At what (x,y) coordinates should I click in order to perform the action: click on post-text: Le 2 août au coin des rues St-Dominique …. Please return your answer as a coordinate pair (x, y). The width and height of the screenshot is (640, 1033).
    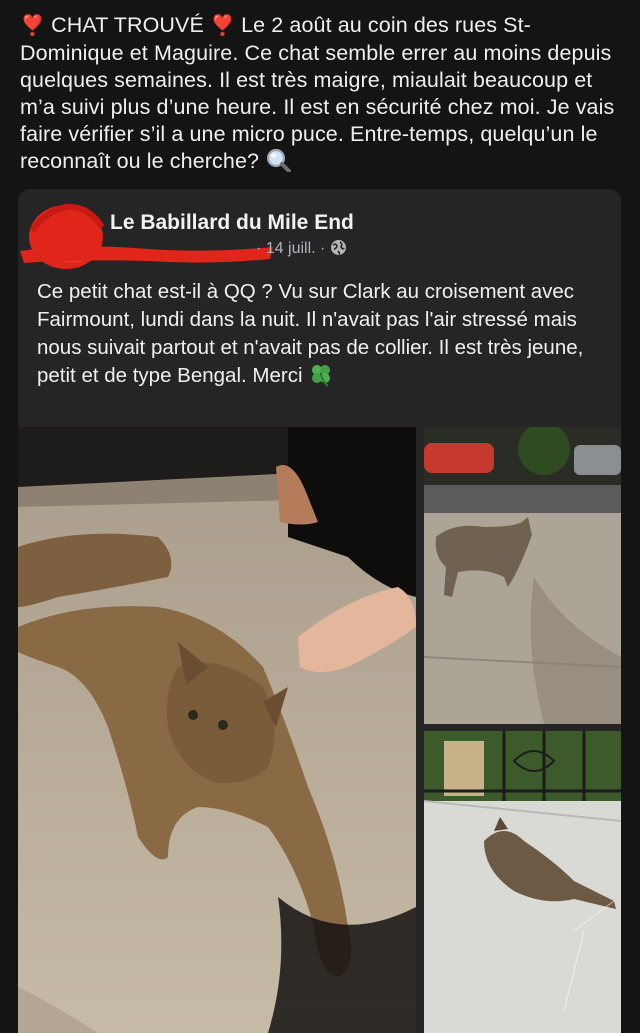
    Looking at the image, I should click on (317, 93).